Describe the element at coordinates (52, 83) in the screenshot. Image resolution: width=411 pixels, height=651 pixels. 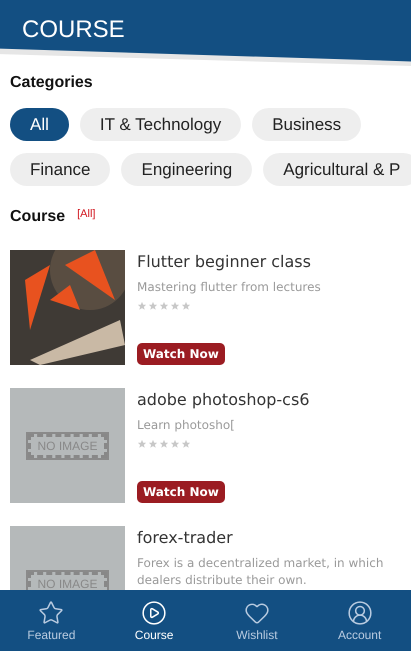
I see `section-title: Categories` at that location.